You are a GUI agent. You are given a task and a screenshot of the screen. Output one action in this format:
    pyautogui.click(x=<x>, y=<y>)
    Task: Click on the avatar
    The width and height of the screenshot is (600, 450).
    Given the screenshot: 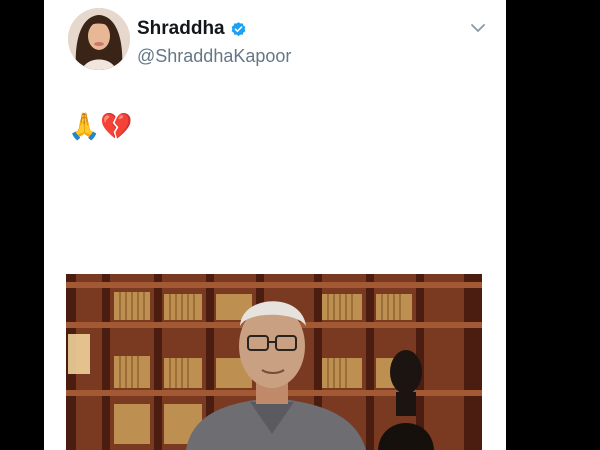 What is the action you would take?
    pyautogui.click(x=99, y=39)
    